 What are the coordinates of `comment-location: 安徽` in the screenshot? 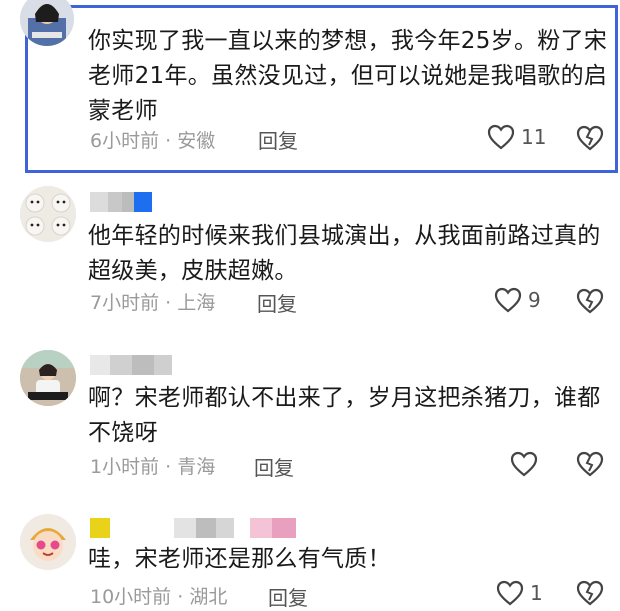 It's located at (196, 141).